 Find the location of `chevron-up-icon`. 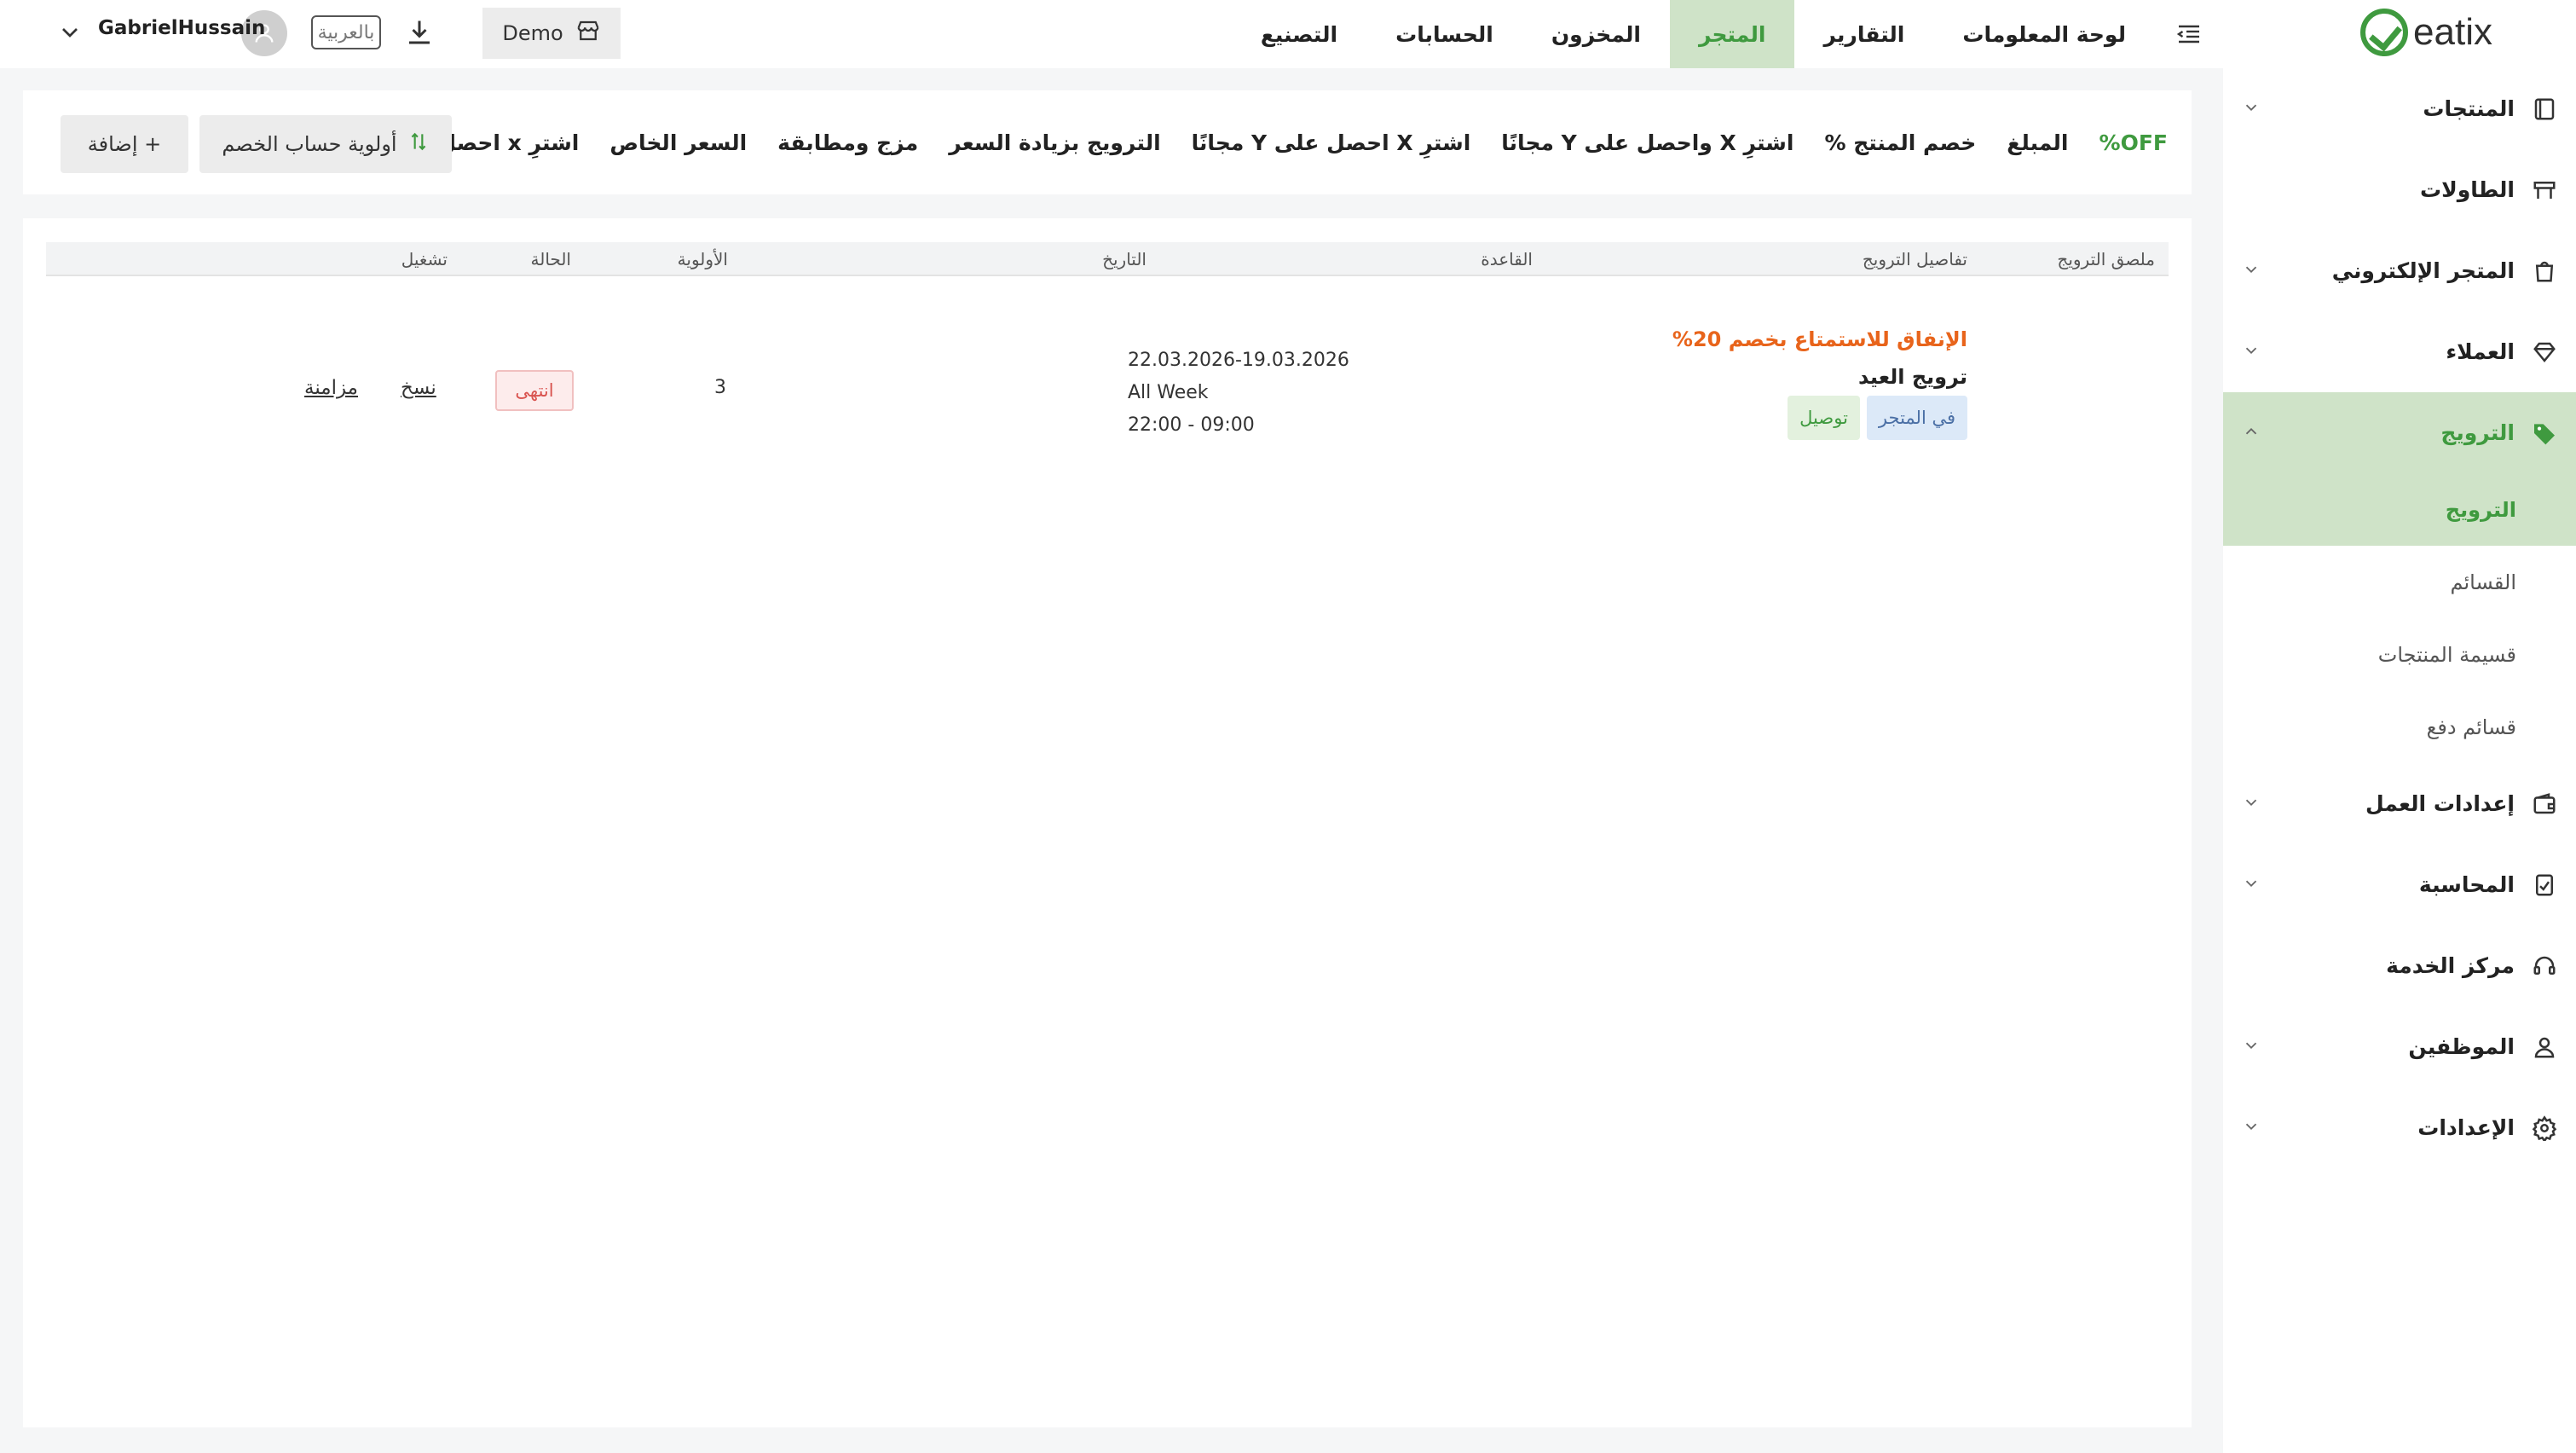

chevron-up-icon is located at coordinates (2251, 433).